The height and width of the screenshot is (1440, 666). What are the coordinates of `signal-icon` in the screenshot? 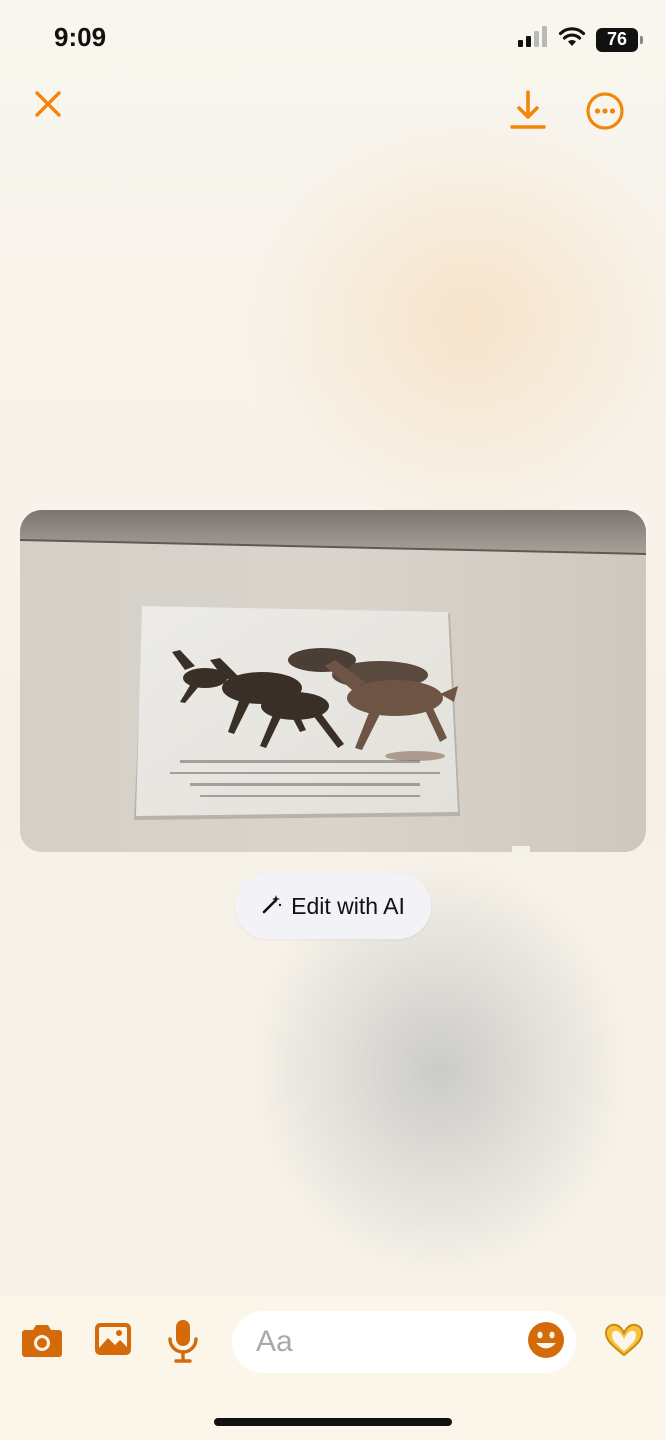 It's located at (533, 39).